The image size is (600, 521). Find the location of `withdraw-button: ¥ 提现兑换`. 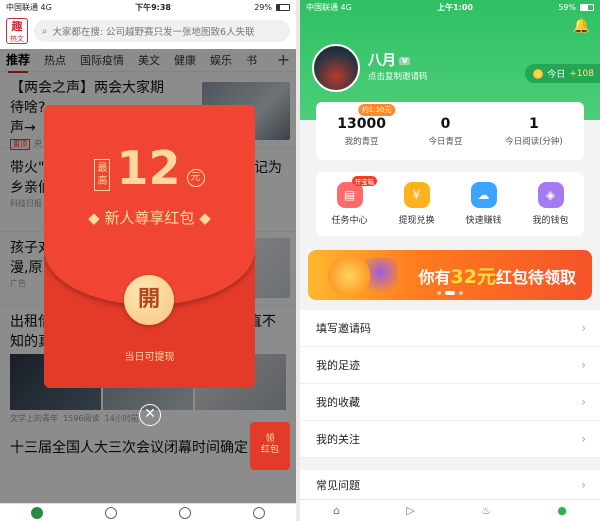

withdraw-button: ¥ 提现兑换 is located at coordinates (417, 204).